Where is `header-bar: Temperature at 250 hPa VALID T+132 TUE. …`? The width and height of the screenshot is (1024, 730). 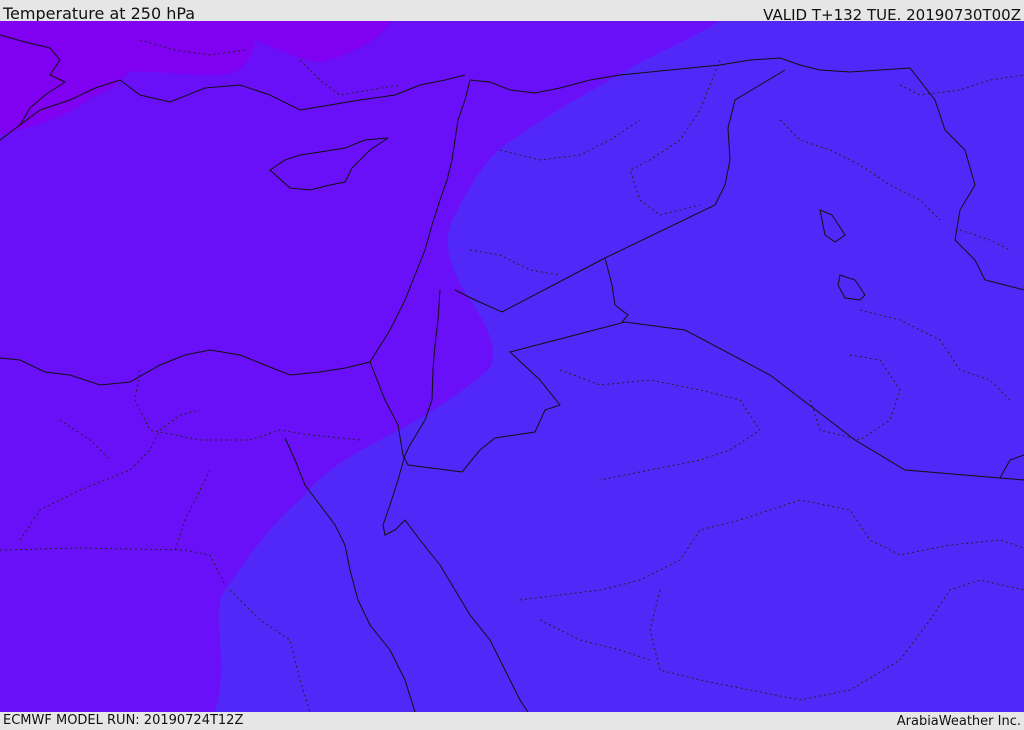 header-bar: Temperature at 250 hPa VALID T+132 TUE. … is located at coordinates (512, 12).